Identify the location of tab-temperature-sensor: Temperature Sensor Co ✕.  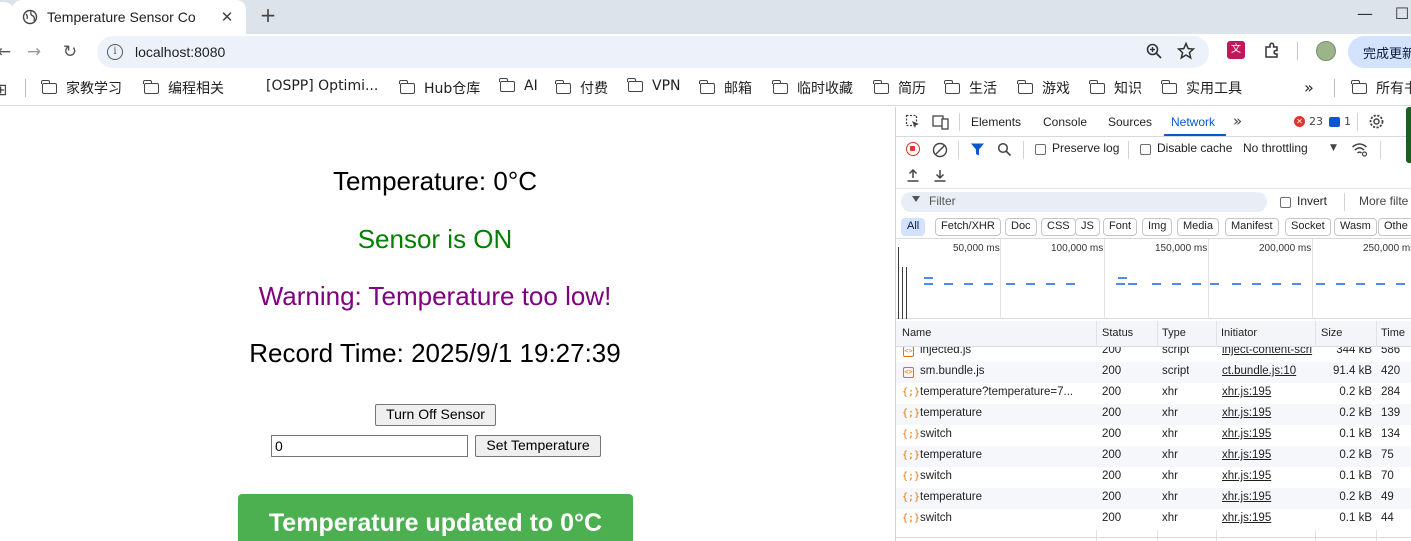
(129, 17).